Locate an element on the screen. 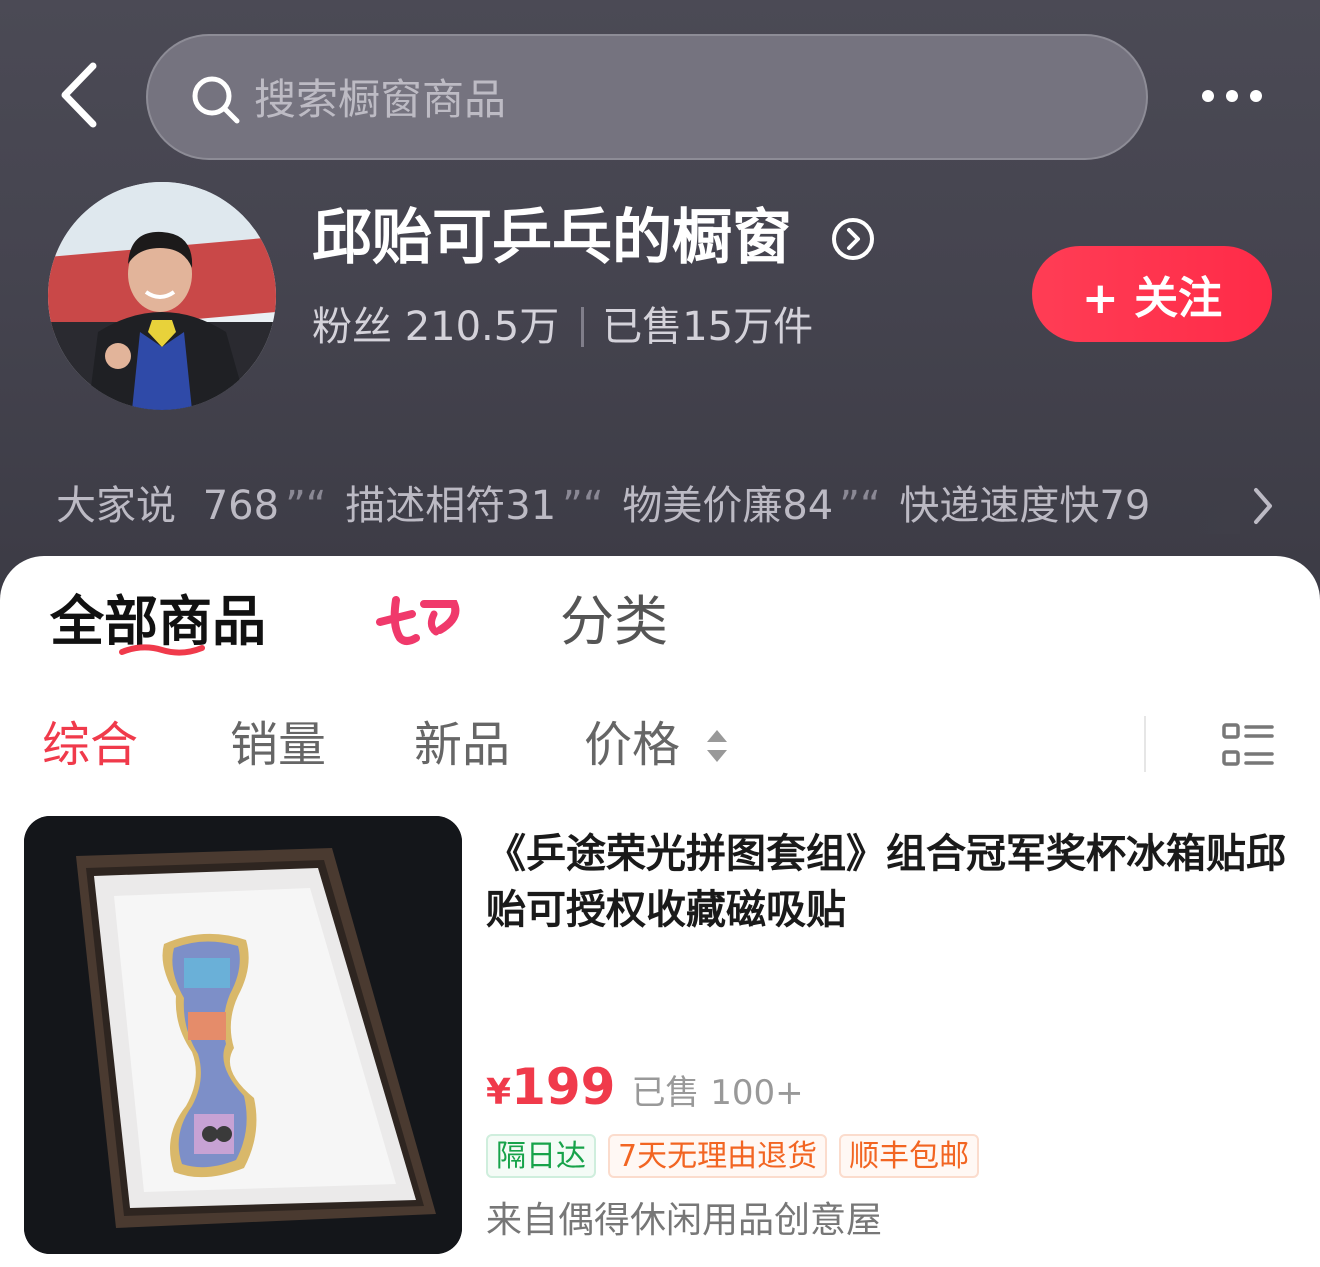 The height and width of the screenshot is (1267, 1320). shop-name: 邱贻可乒乓的橱窗 is located at coordinates (552, 238).